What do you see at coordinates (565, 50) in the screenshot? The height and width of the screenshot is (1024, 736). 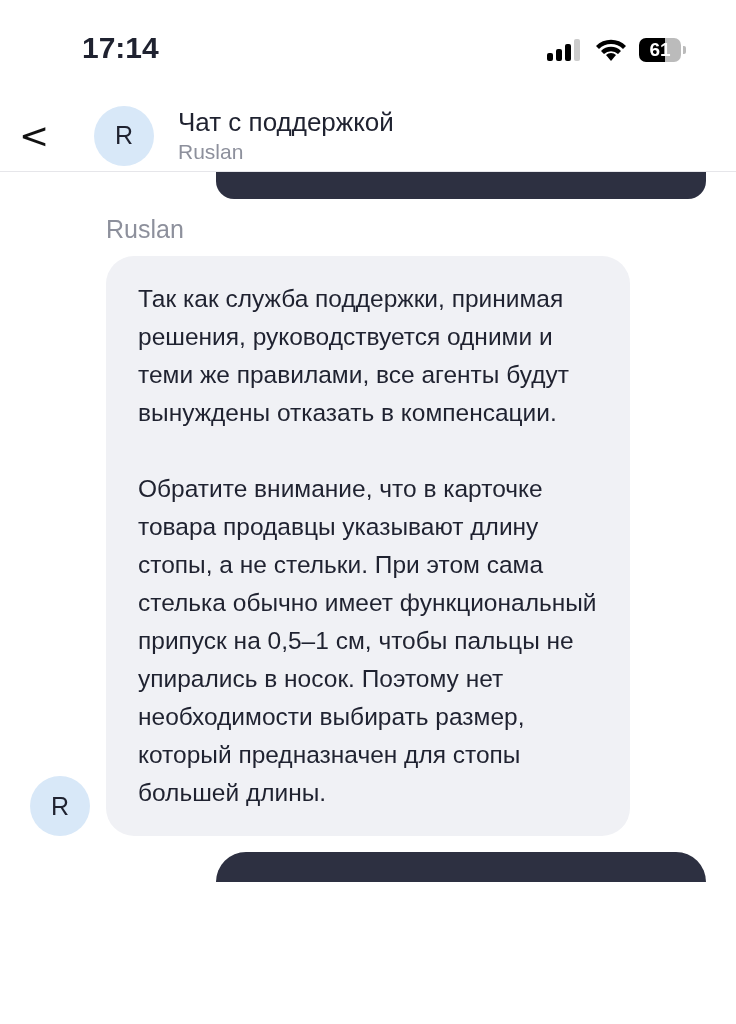 I see `signal-icon` at bounding box center [565, 50].